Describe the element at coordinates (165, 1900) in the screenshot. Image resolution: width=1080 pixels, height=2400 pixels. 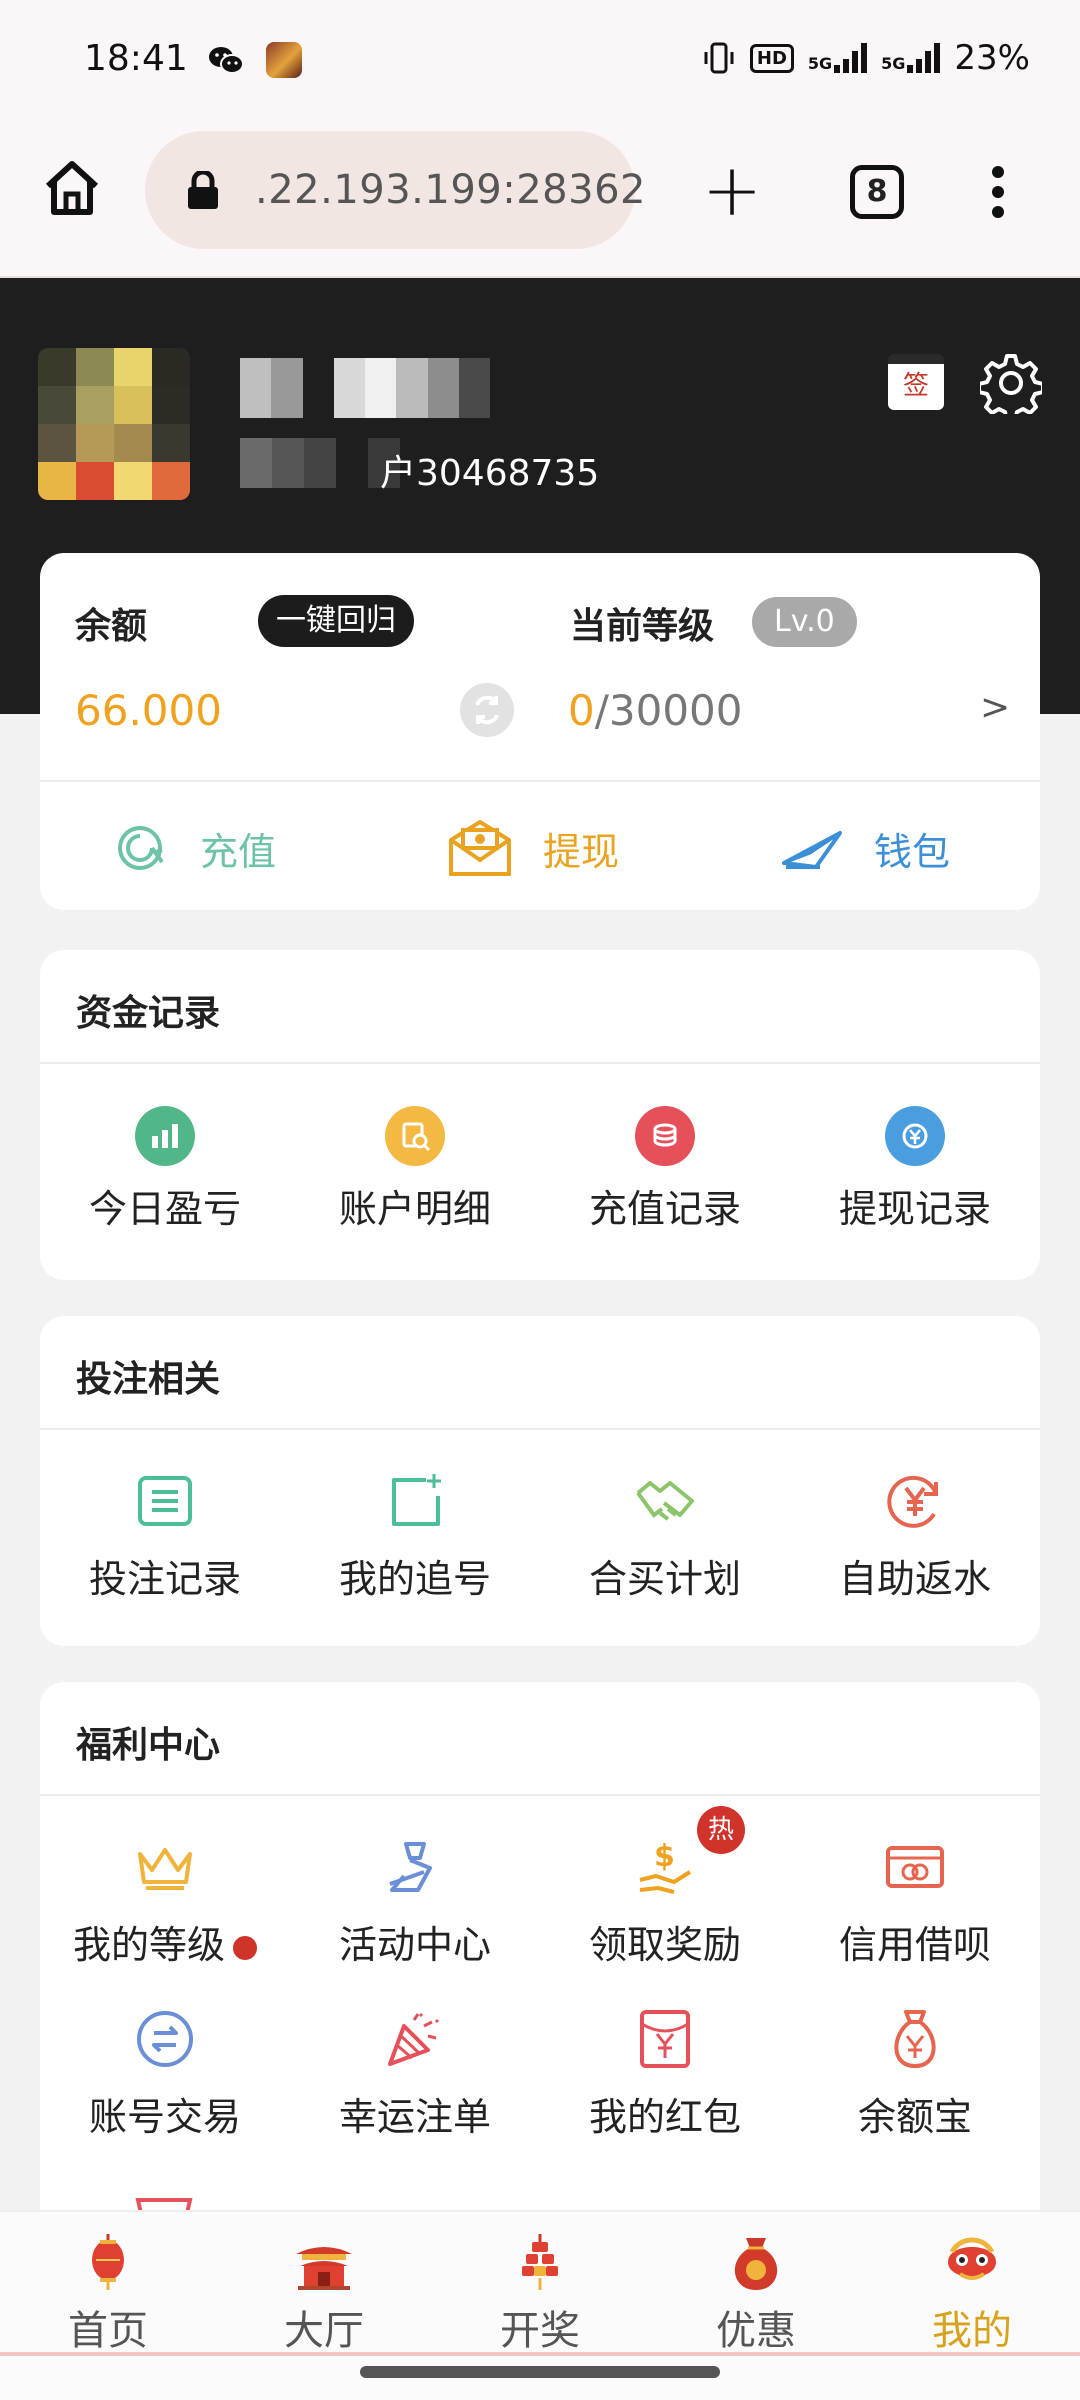
I see `my-level-button: 我的等级` at that location.